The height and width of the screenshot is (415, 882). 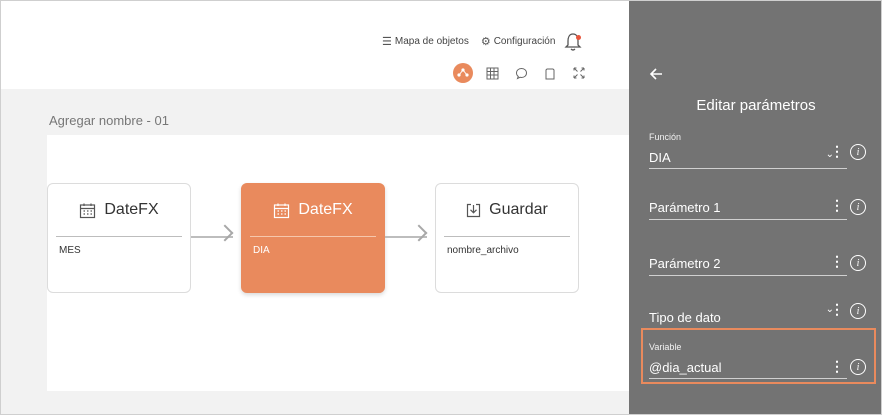 What do you see at coordinates (524, 41) in the screenshot?
I see `settings-label: Configuración` at bounding box center [524, 41].